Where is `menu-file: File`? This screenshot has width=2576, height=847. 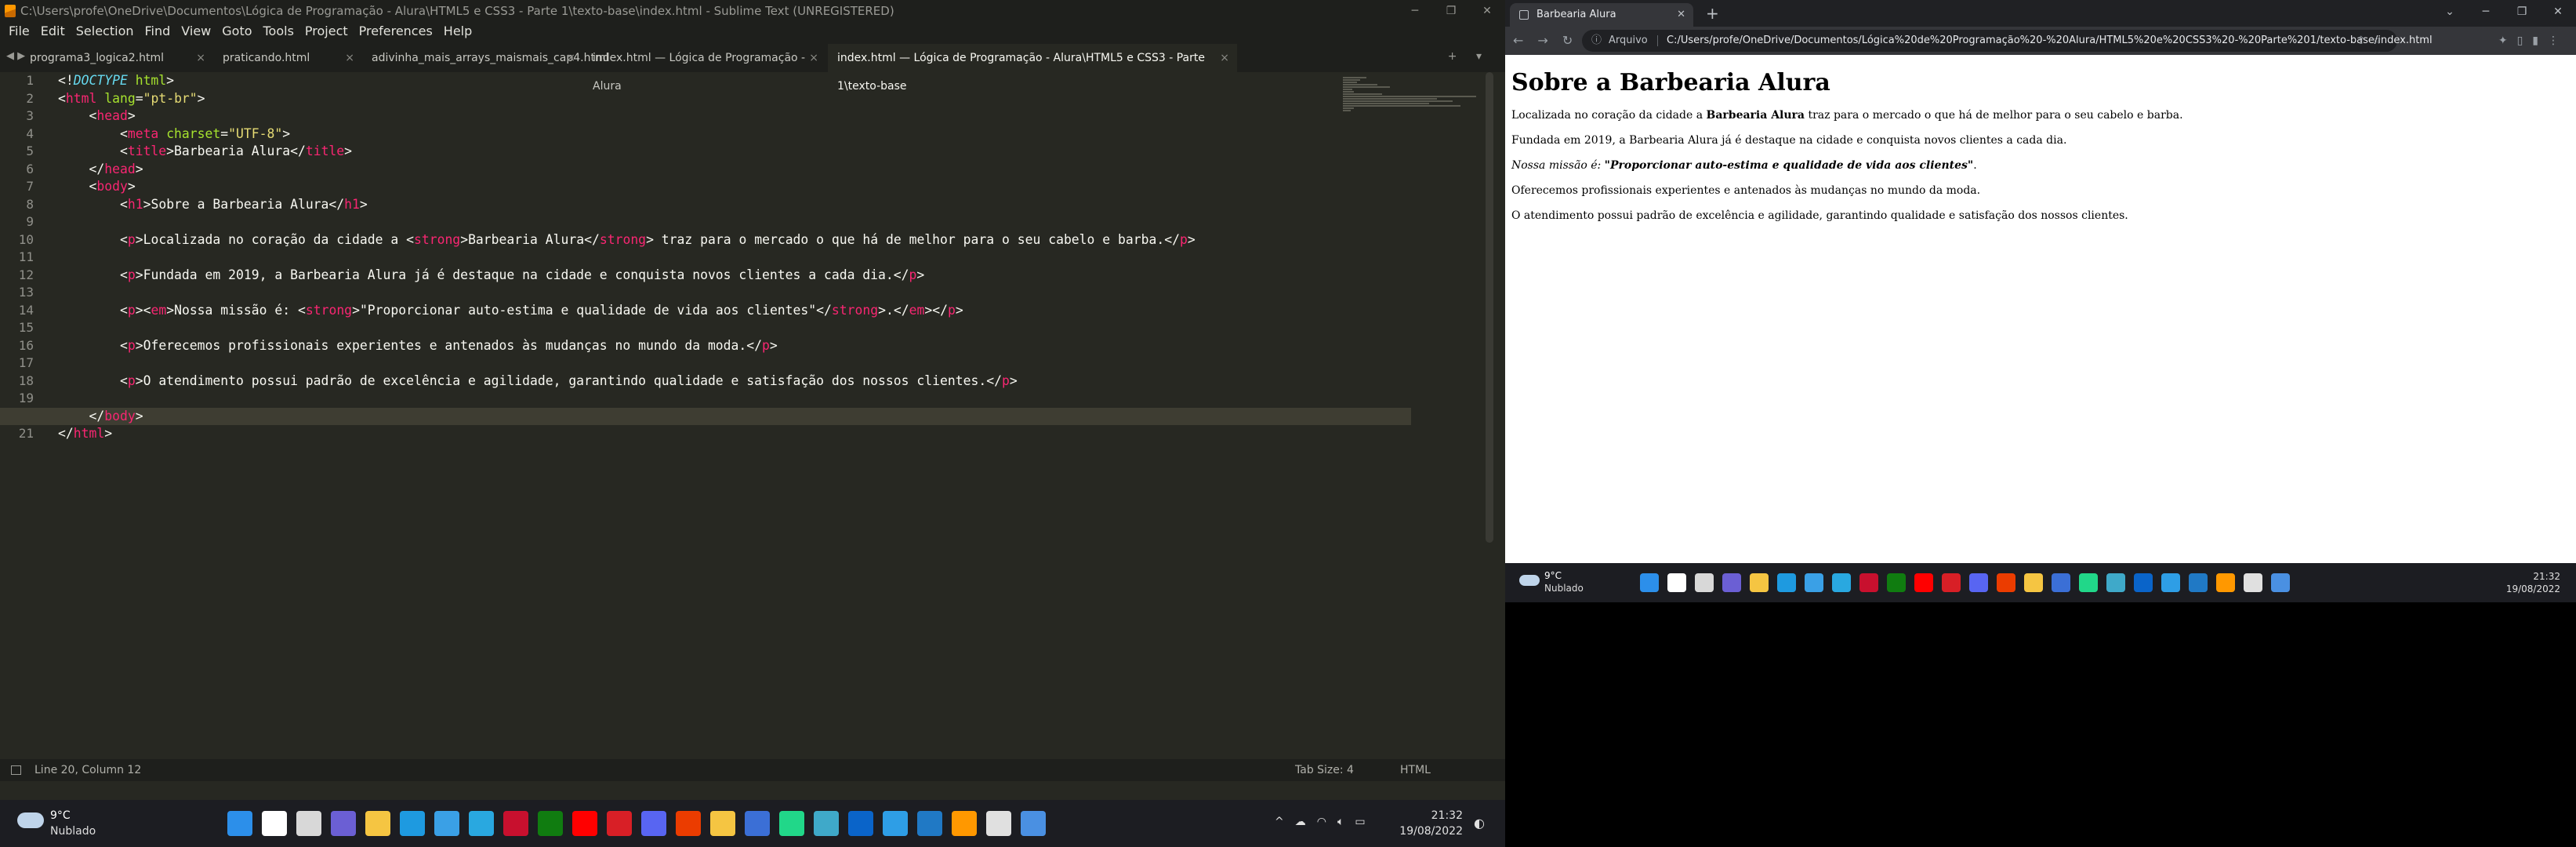
menu-file: File is located at coordinates (19, 31).